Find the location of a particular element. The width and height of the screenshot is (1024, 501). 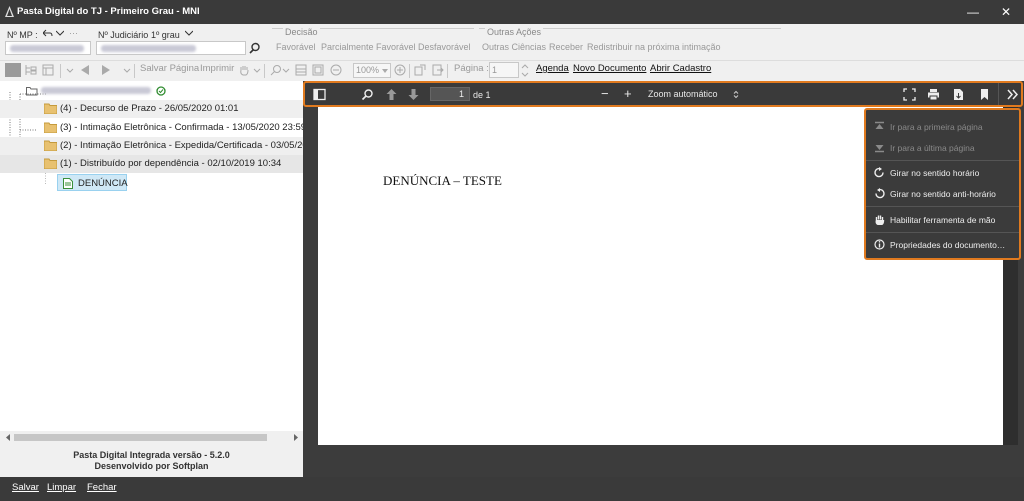

sidebar-toggle-icon is located at coordinates (319, 94).